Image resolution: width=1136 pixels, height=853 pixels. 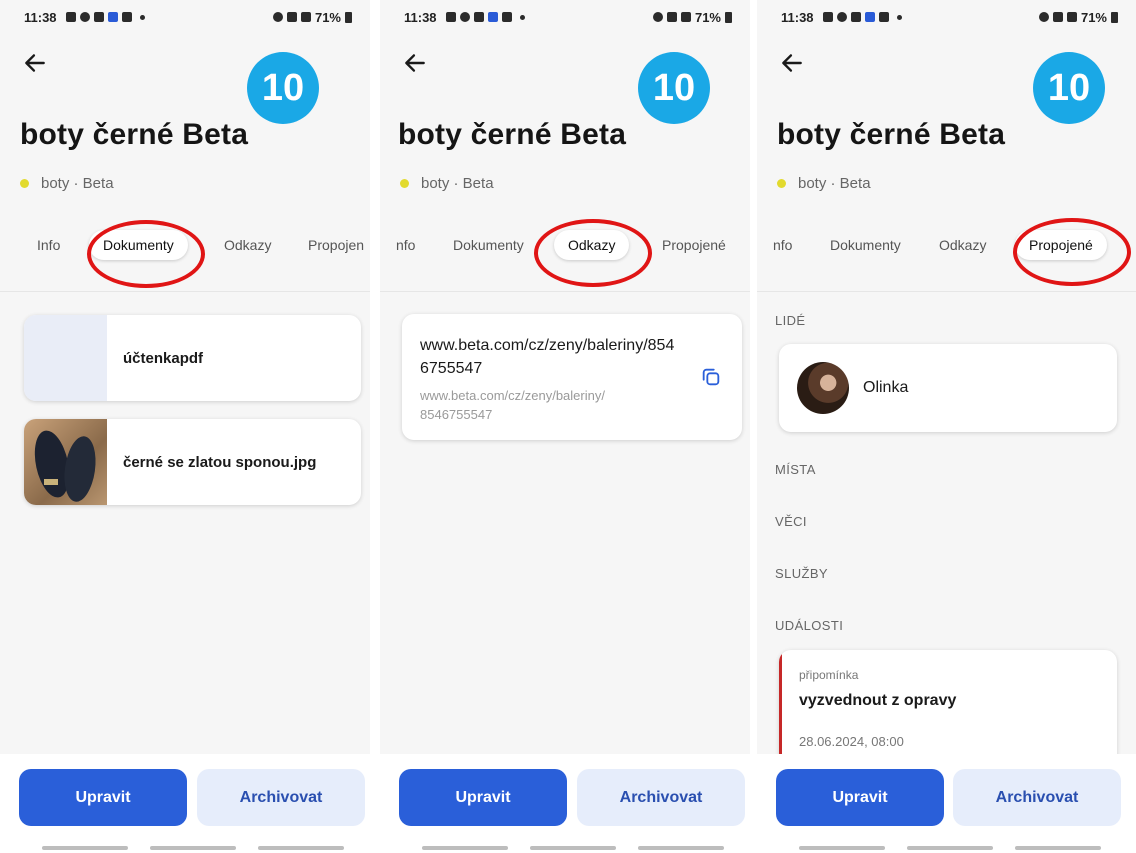 What do you see at coordinates (77, 183) in the screenshot?
I see `subtitle-text: boty · Beta` at bounding box center [77, 183].